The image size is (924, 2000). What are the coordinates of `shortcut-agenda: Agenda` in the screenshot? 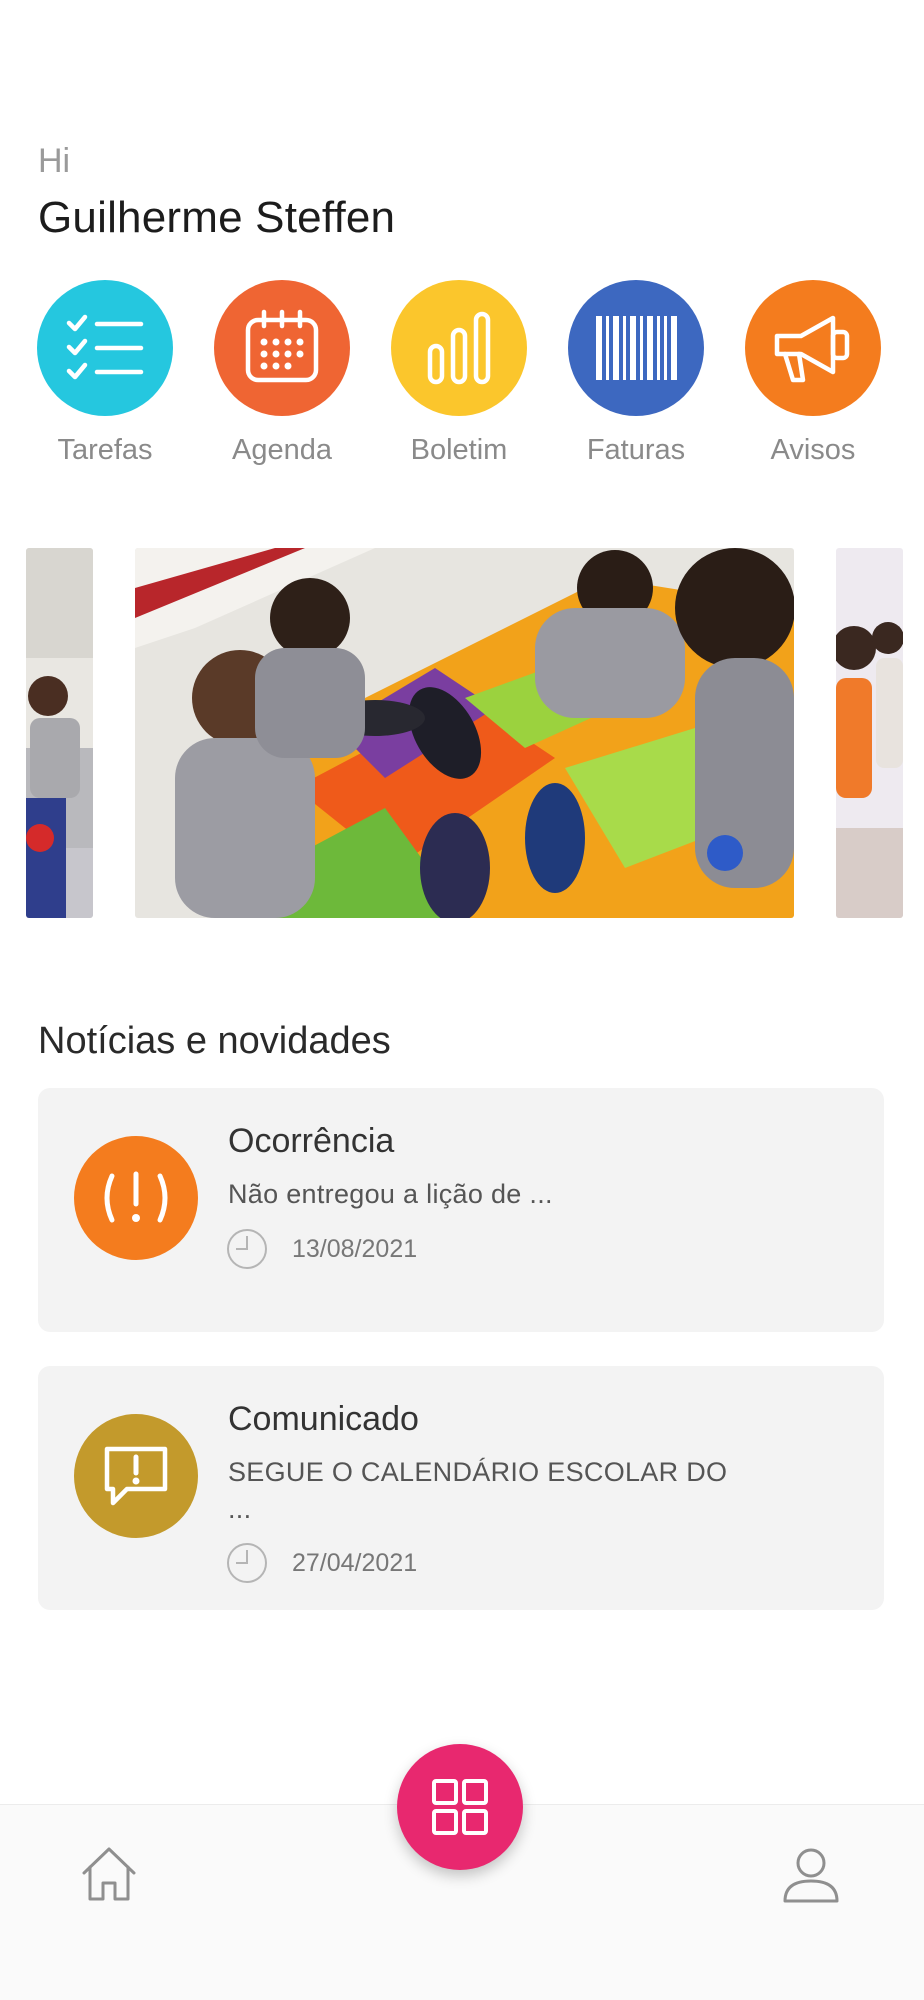 It's located at (282, 373).